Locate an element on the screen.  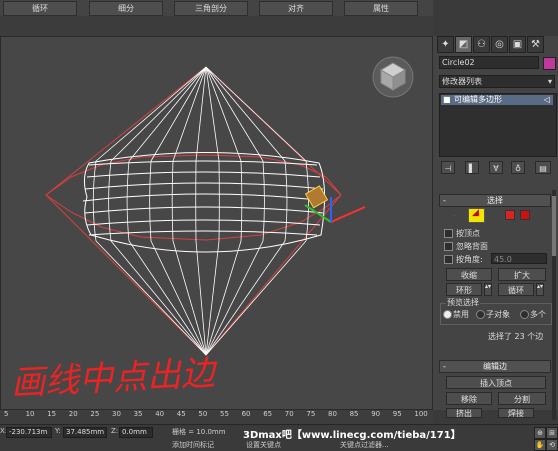
grid-size-text: 栅格 = 10.0mm is located at coordinates (199, 432).